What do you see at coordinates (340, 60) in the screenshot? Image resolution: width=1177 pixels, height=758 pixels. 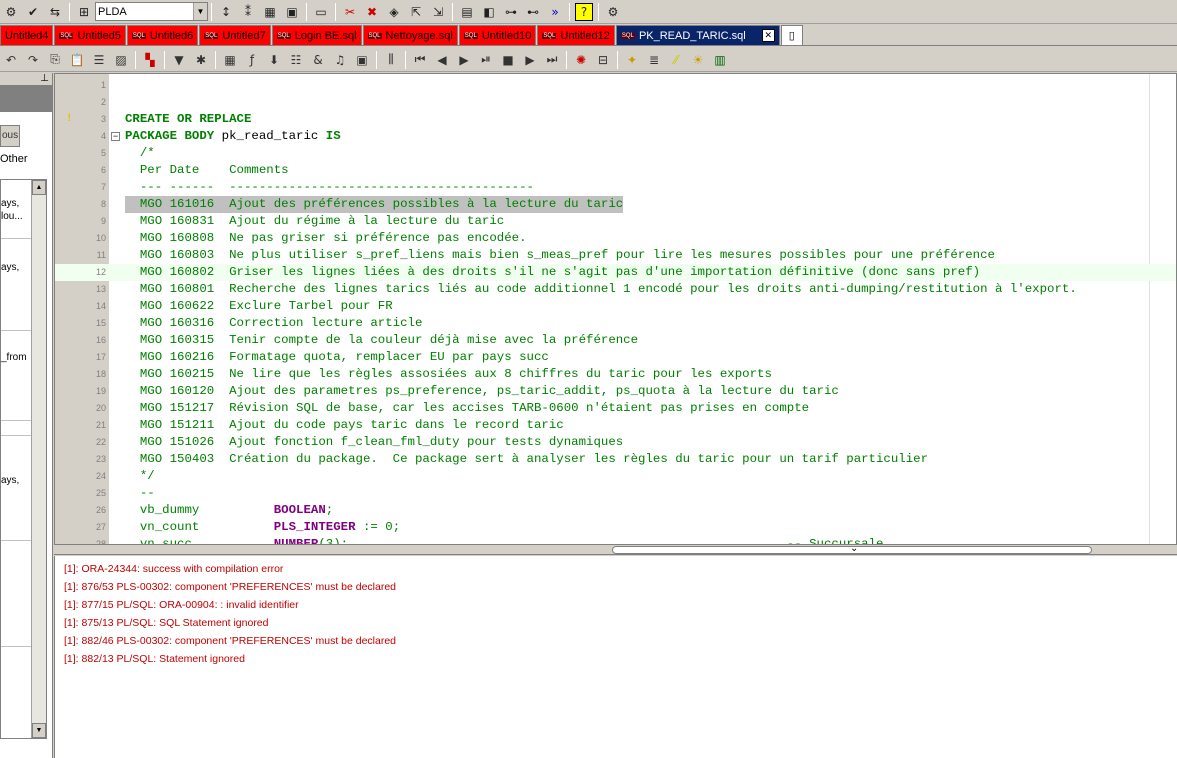 I see `sound-icon: ♫` at bounding box center [340, 60].